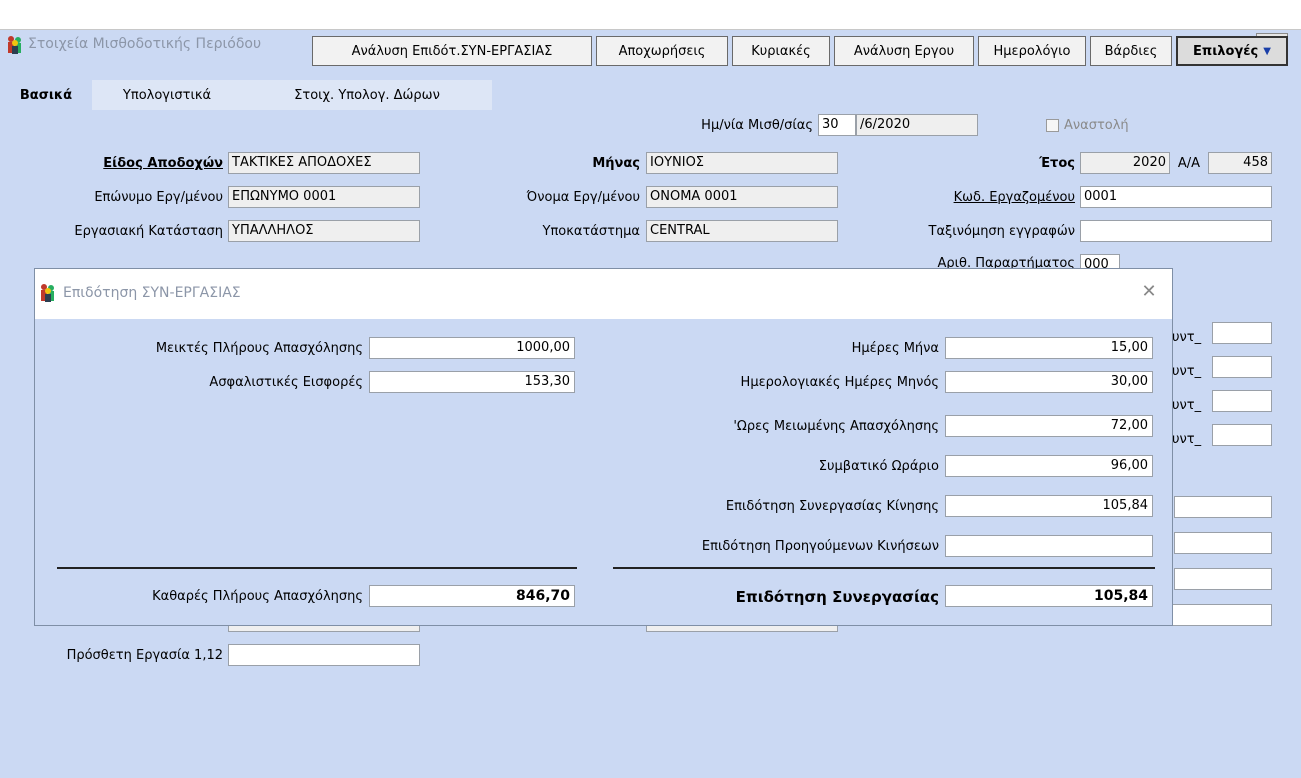 Image resolution: width=1301 pixels, height=778 pixels. I want to click on dialog-close-button: ✕, so click(1149, 292).